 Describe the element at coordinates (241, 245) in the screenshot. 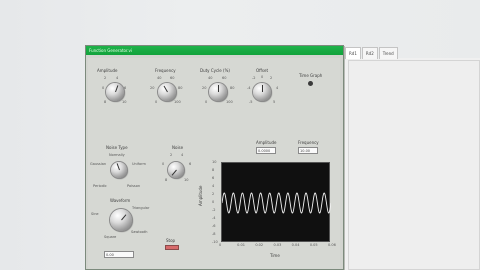

I see `x-tick-label: 0.01` at that location.